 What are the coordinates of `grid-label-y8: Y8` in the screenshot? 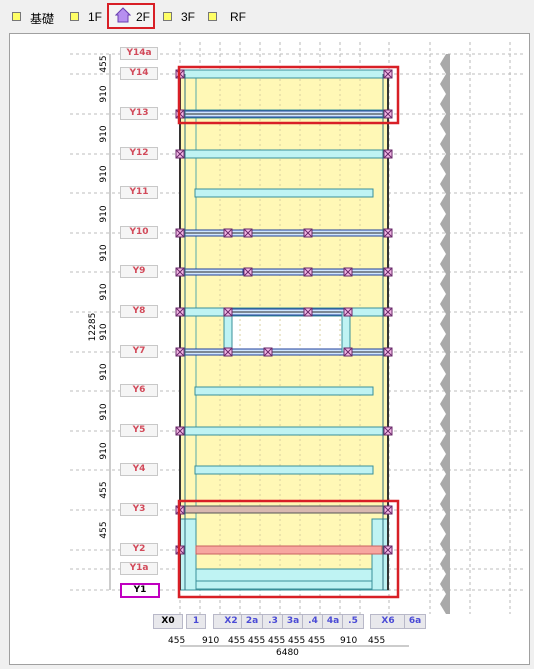 It's located at (139, 311).